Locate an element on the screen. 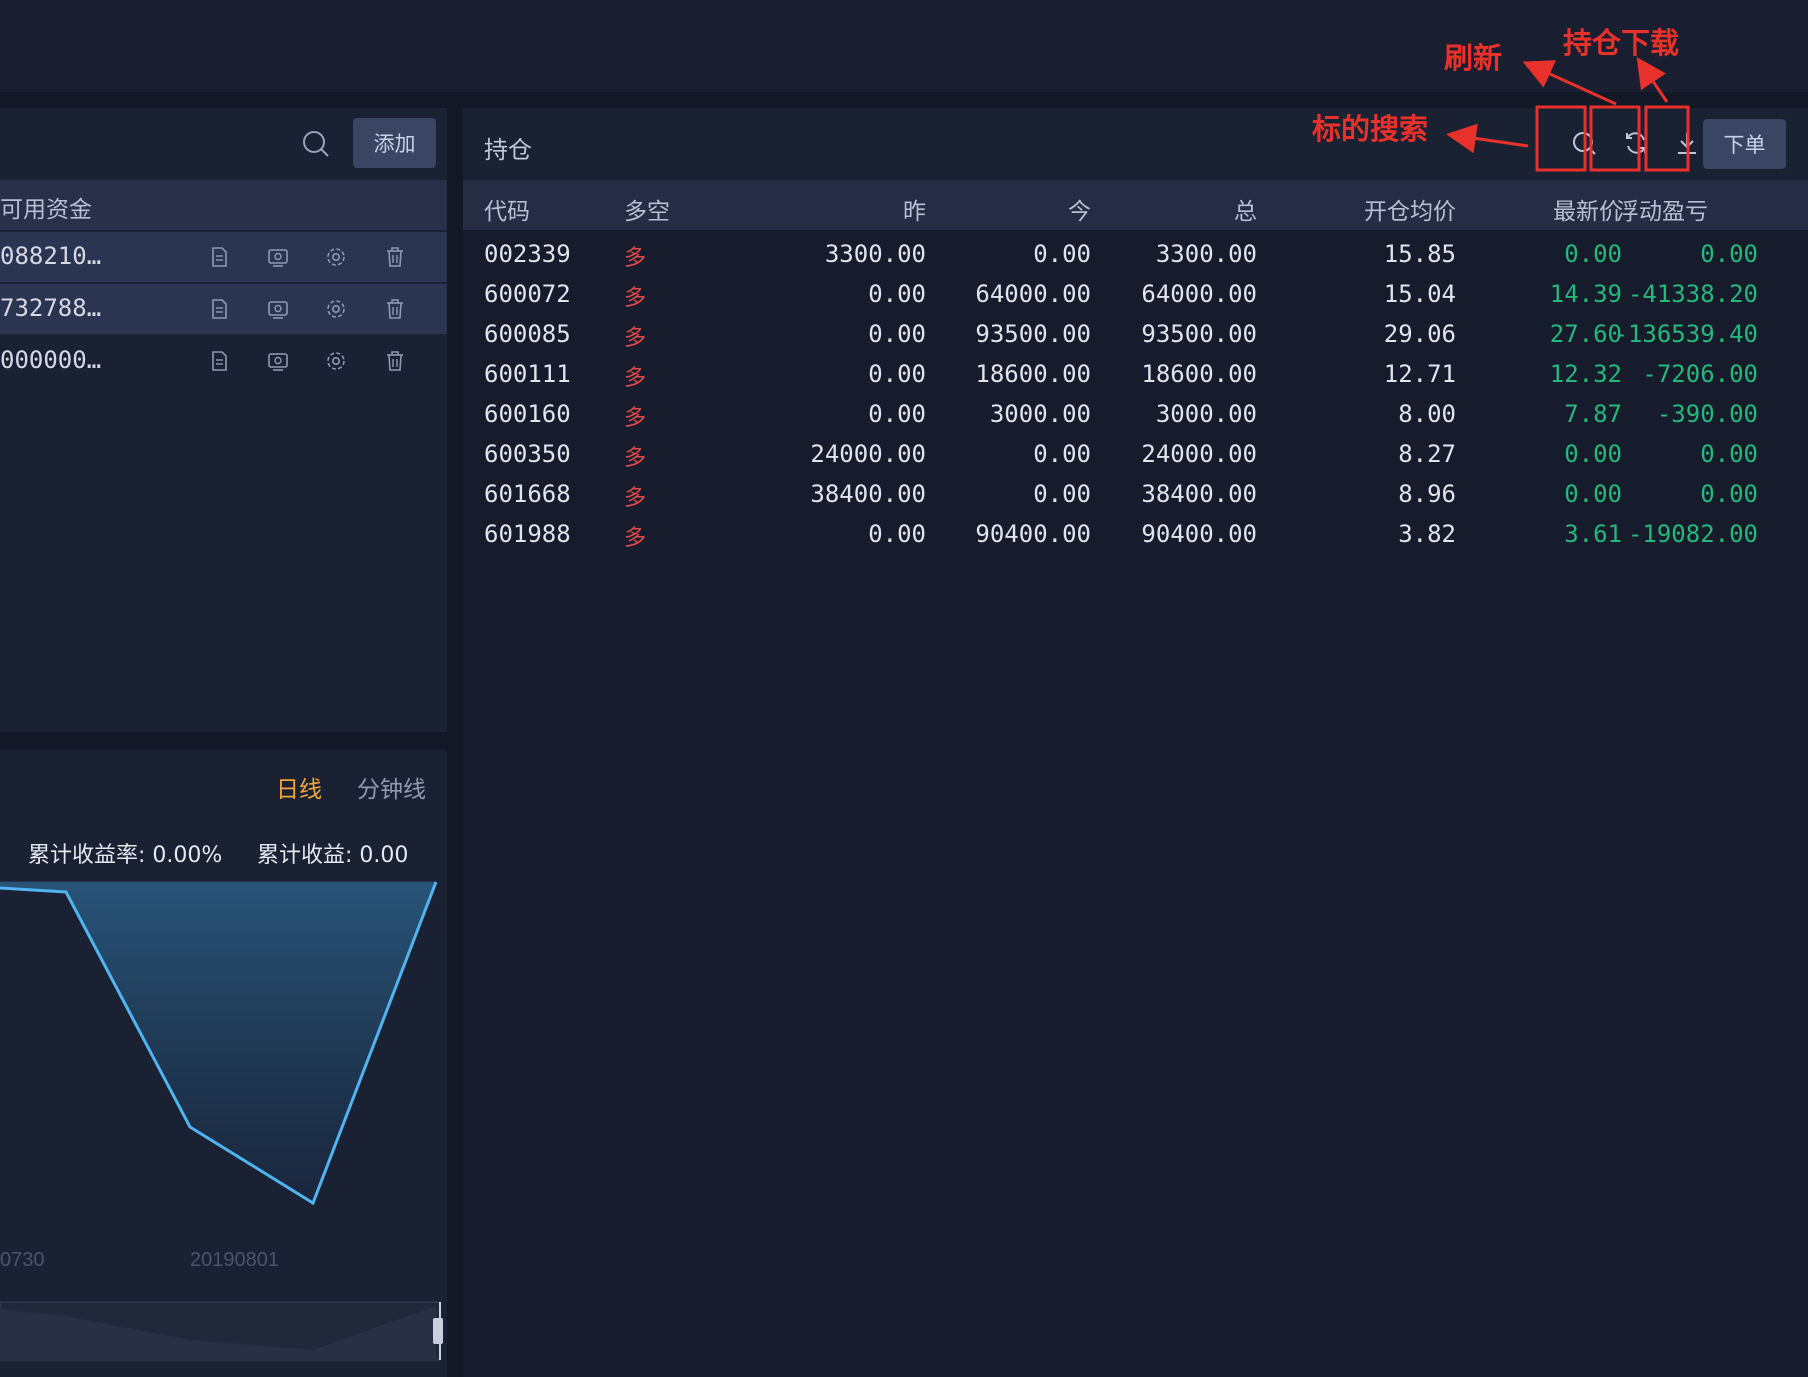 The height and width of the screenshot is (1377, 1808). table-row: 601668 多 38400.00 0.00 38400.00 8.96 0.00 0.00 is located at coordinates (1135, 496).